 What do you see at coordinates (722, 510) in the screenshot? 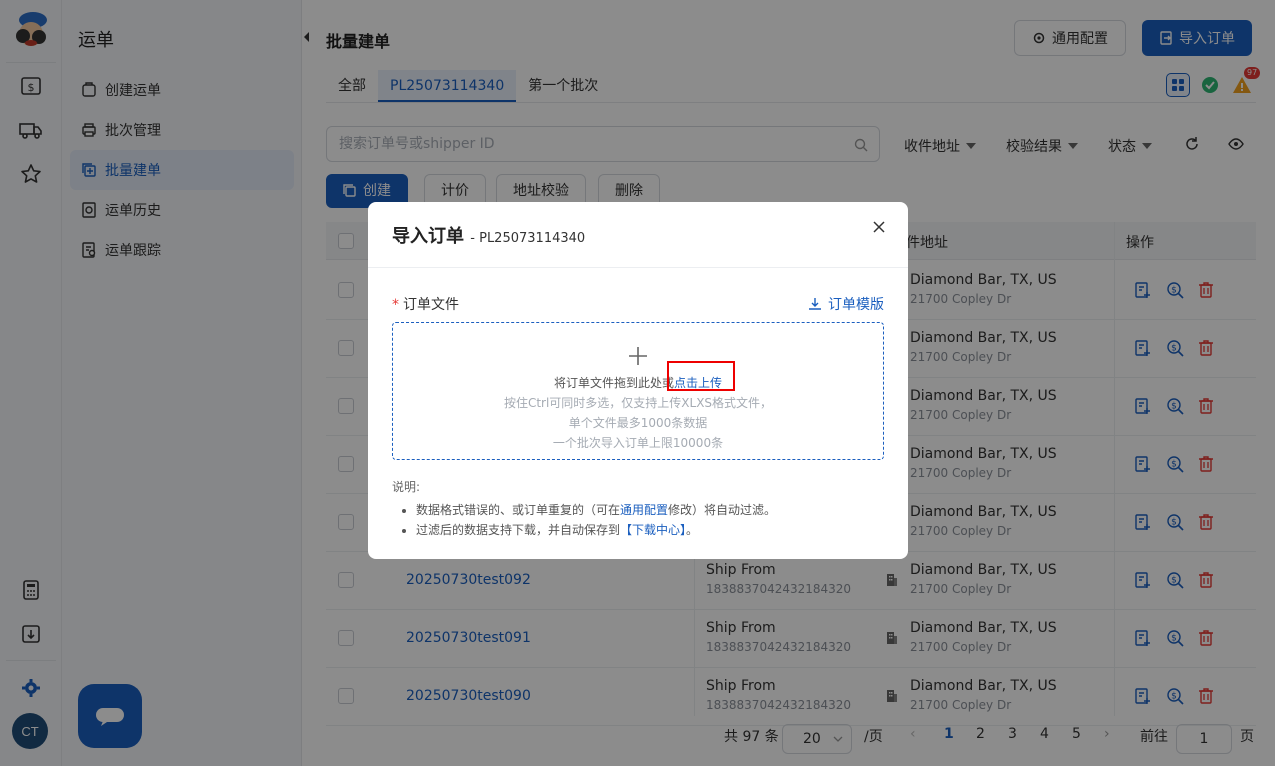
I see `note-1-text-end: 修改）将自动过滤。` at bounding box center [722, 510].